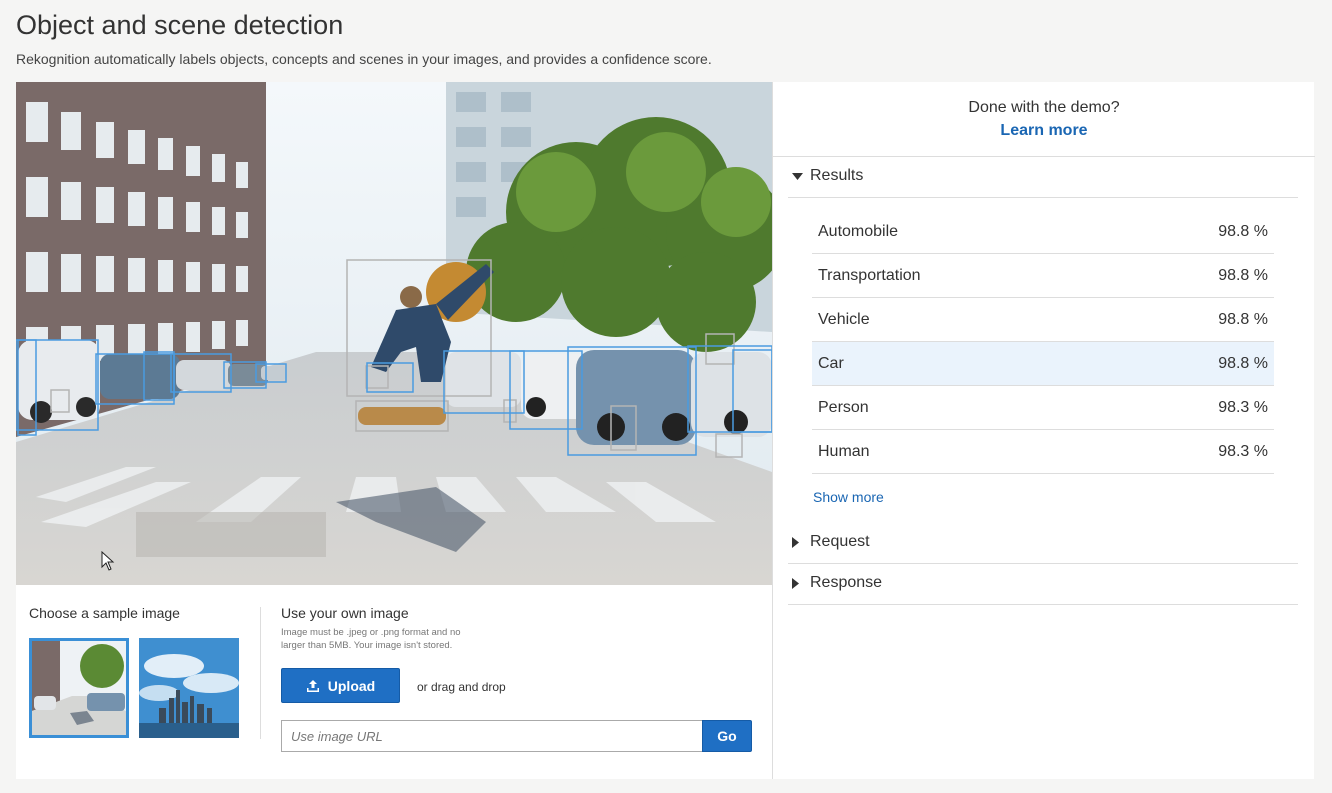  What do you see at coordinates (844, 451) in the screenshot?
I see `result-label: Human` at bounding box center [844, 451].